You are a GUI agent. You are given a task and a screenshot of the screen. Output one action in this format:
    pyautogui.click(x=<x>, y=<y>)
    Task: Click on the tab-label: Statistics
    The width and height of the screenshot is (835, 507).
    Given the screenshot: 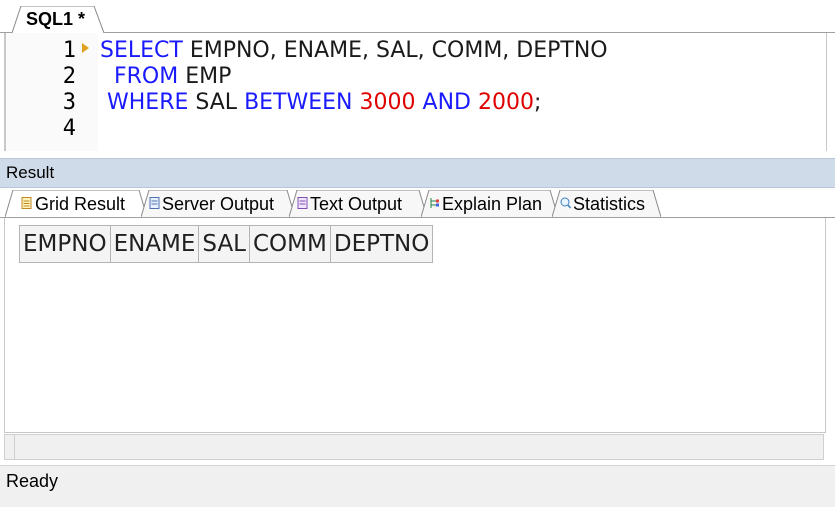 What is the action you would take?
    pyautogui.click(x=609, y=204)
    